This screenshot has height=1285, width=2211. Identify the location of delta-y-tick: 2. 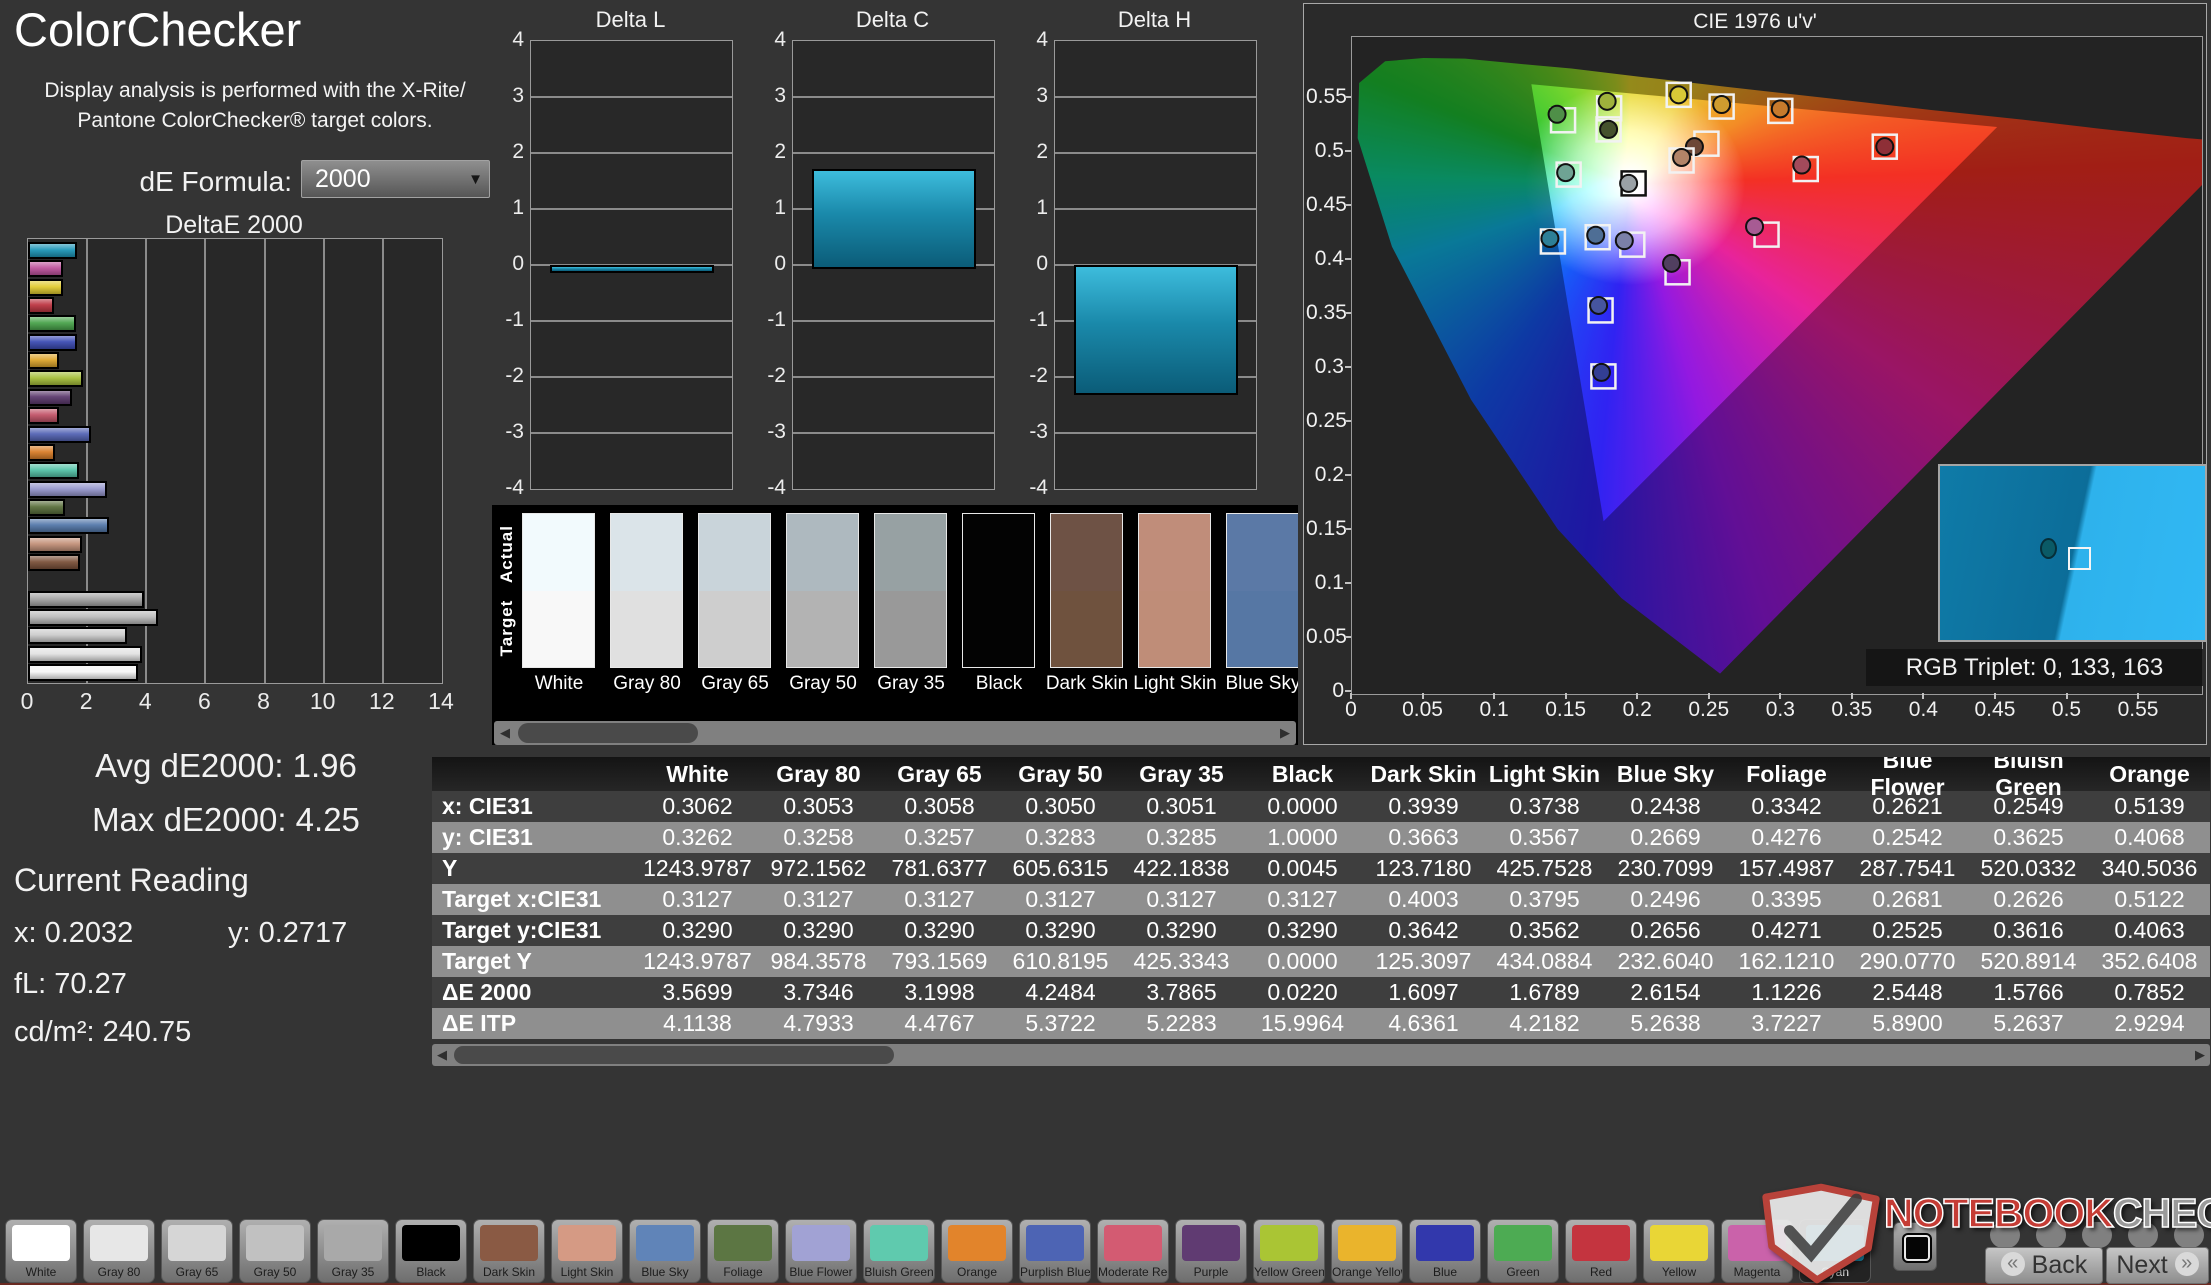
(780, 151).